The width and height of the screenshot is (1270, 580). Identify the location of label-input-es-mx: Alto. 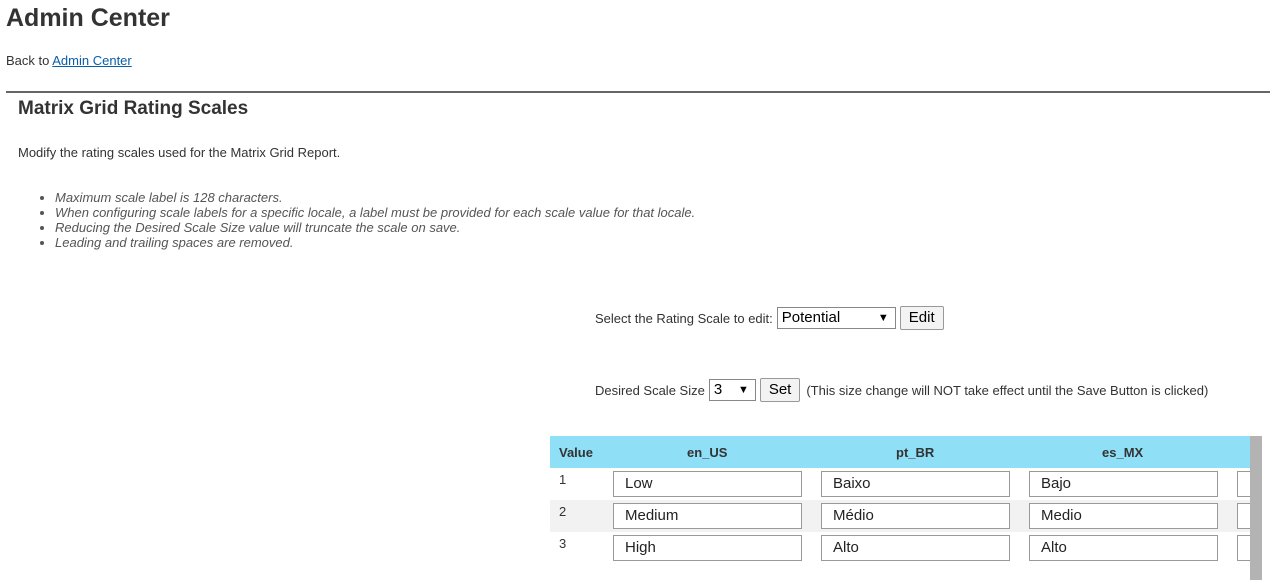
(1123, 548).